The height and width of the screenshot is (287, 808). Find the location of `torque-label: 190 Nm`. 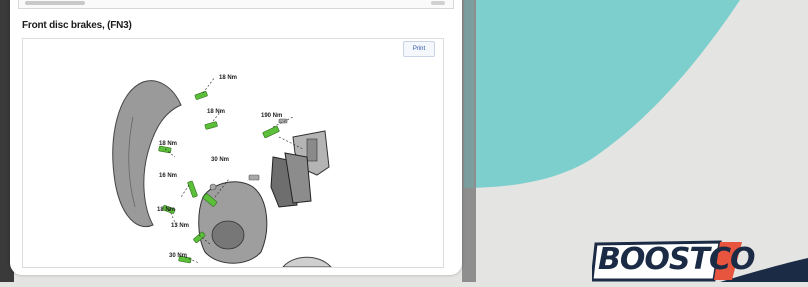

torque-label: 190 Nm is located at coordinates (272, 116).